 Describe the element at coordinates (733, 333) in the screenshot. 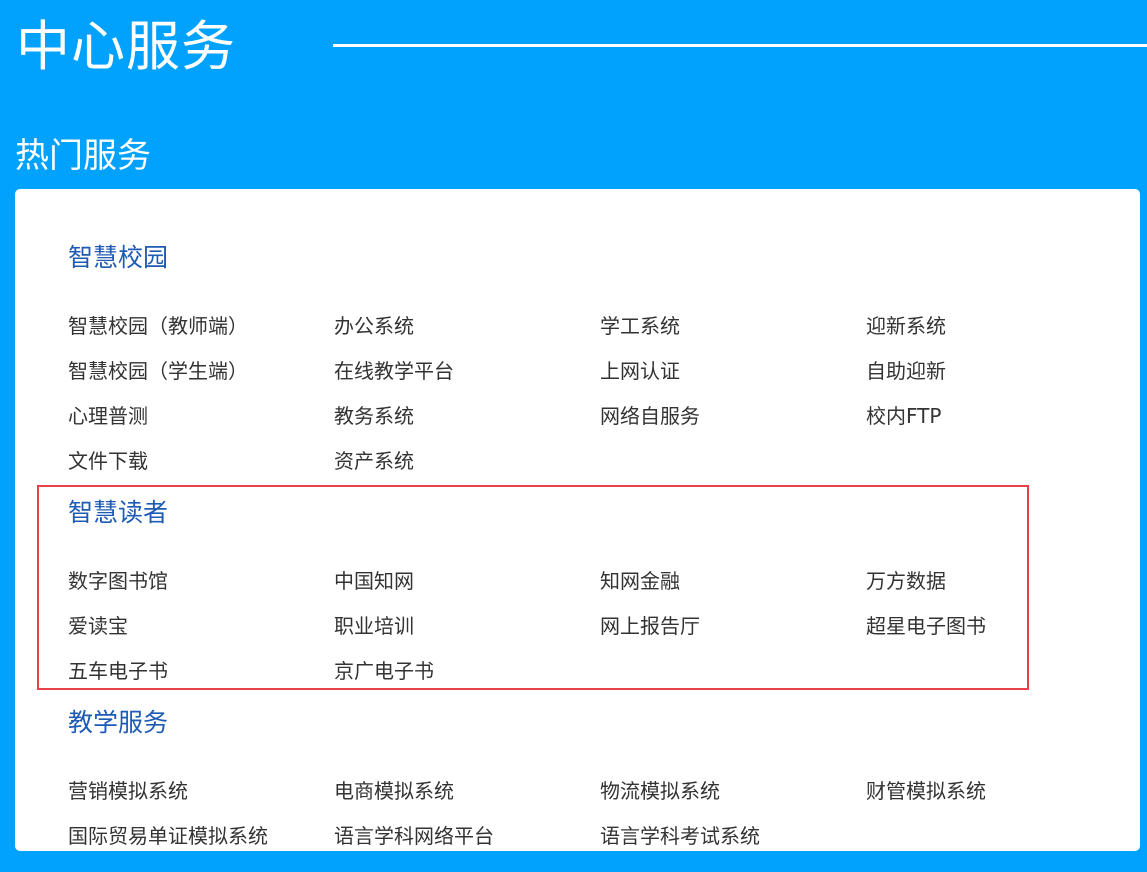

I see `service-link: 学工系统` at that location.